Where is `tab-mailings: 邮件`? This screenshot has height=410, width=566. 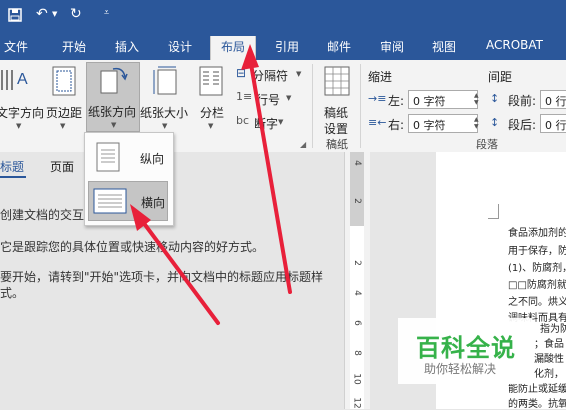
tab-mailings: 邮件 is located at coordinates (339, 46).